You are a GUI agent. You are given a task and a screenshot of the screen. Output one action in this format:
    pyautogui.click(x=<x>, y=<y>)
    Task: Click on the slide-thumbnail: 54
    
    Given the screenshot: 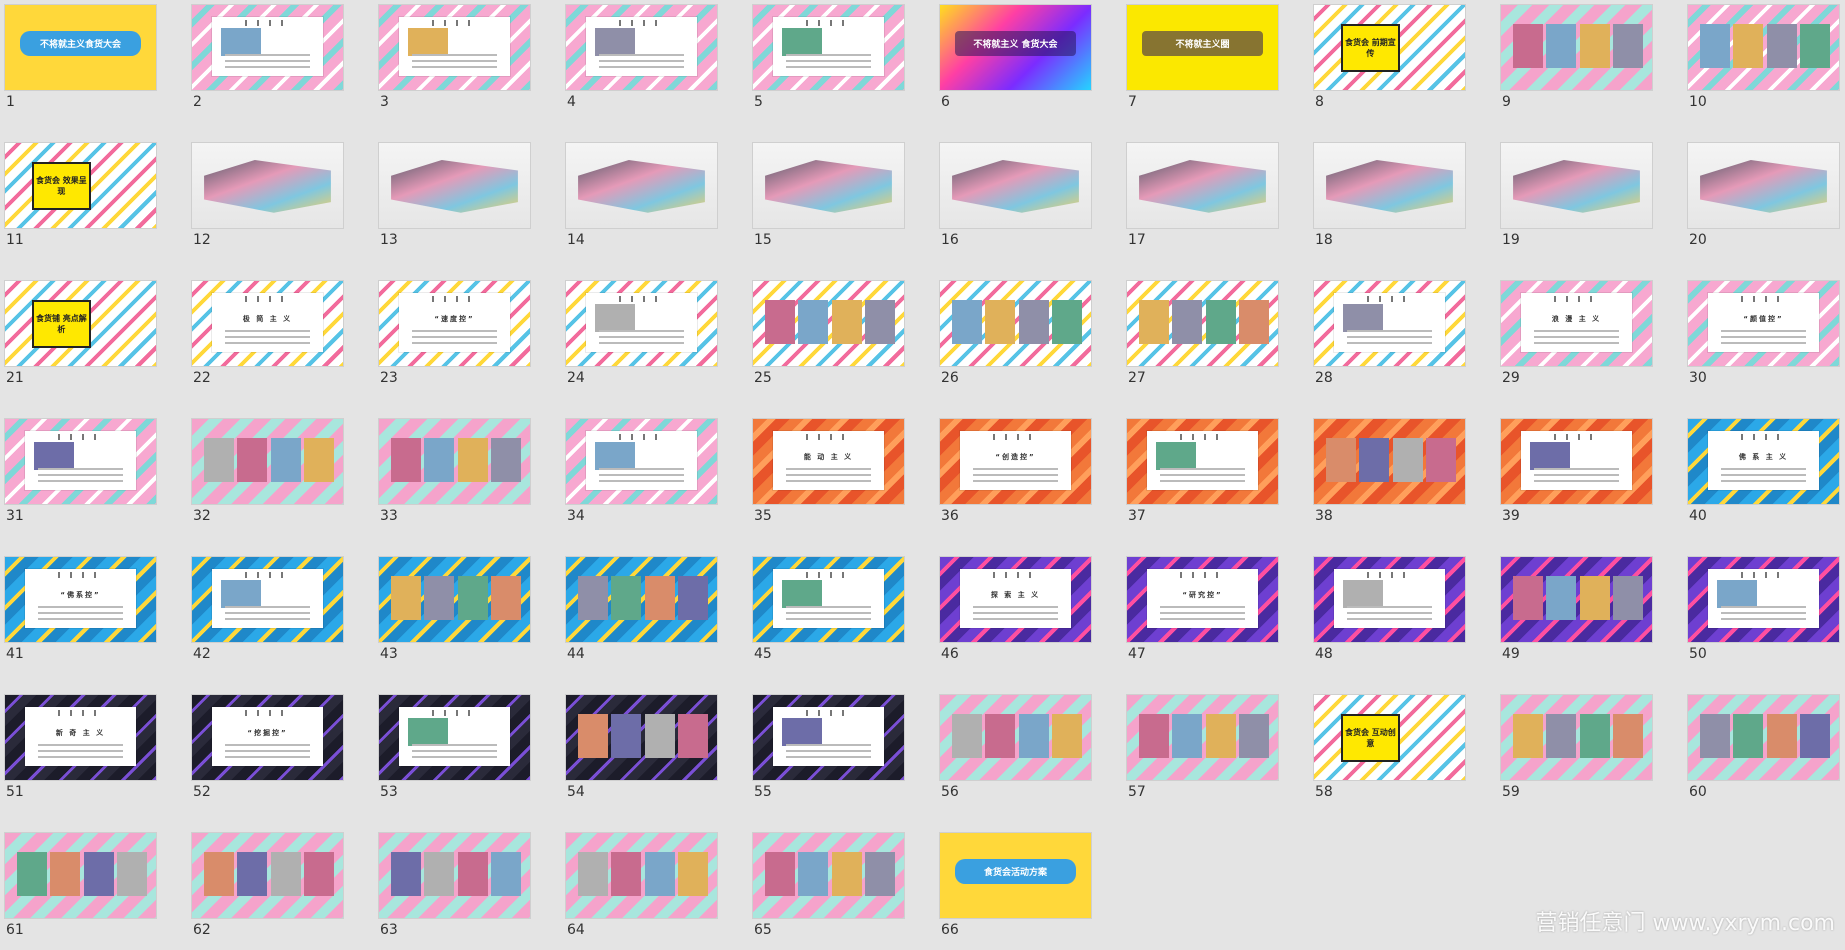 What is the action you would take?
    pyautogui.click(x=641, y=753)
    